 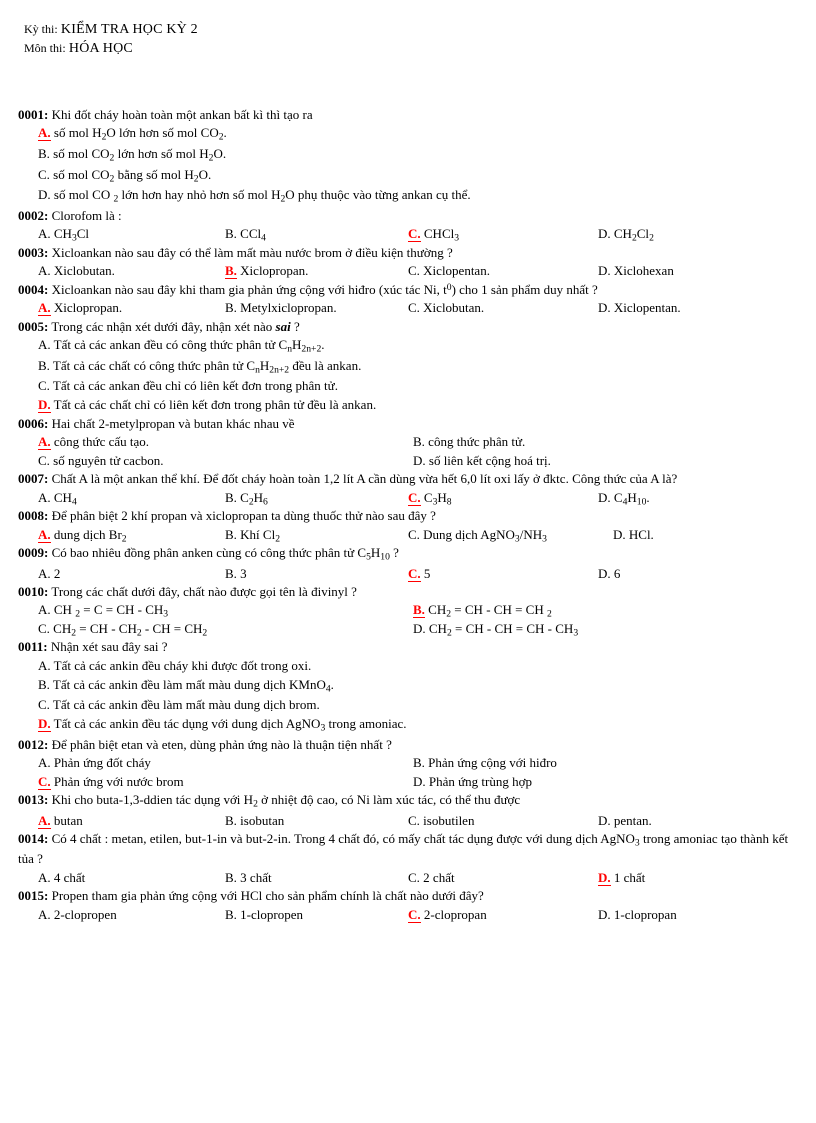 I want to click on answer-text: 3, so click(x=242, y=573).